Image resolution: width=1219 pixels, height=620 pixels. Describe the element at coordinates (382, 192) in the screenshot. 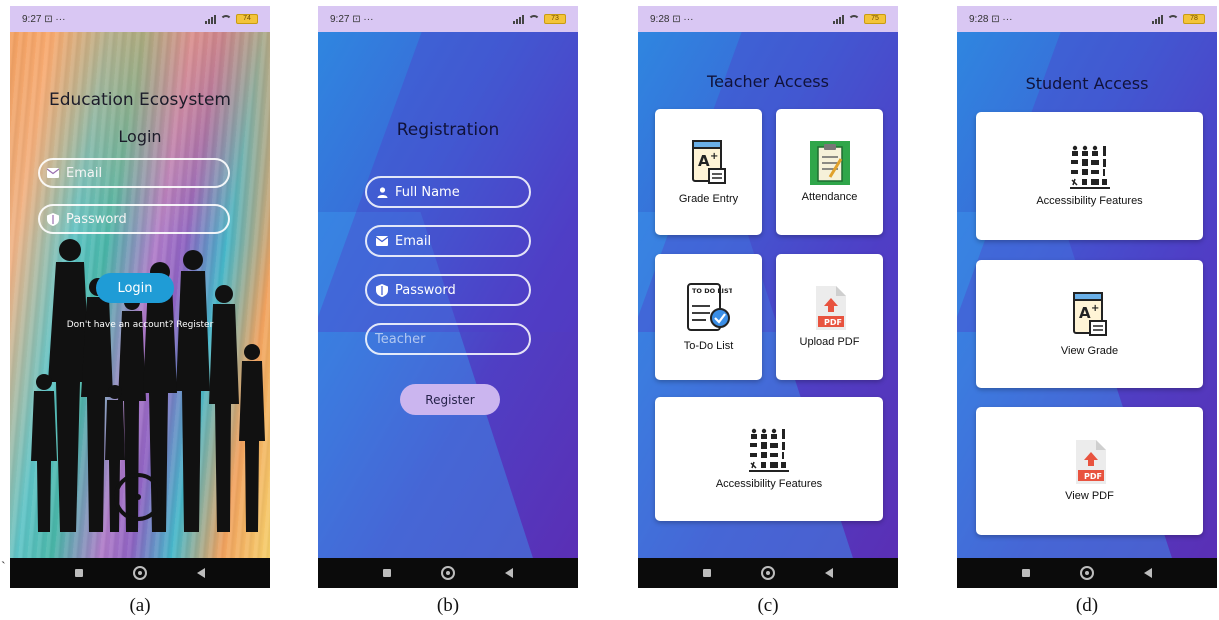

I see `person-icon` at that location.